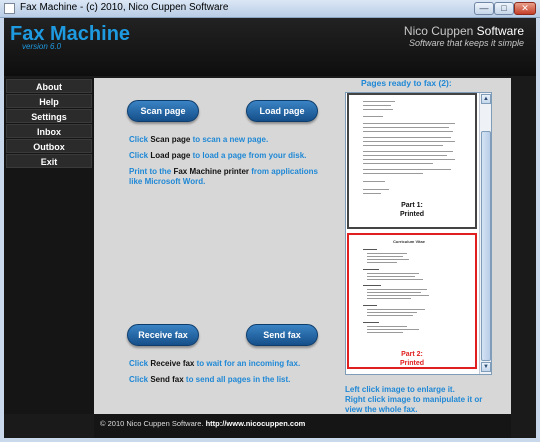 The image size is (540, 442). I want to click on receive-fax-button: Receive fax, so click(163, 335).